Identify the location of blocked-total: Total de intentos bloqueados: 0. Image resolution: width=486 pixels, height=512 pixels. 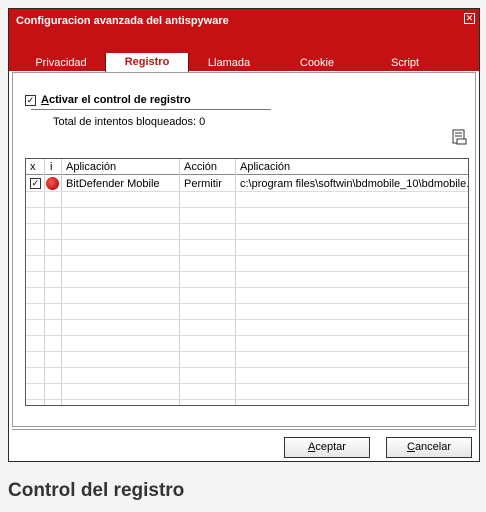
(129, 122).